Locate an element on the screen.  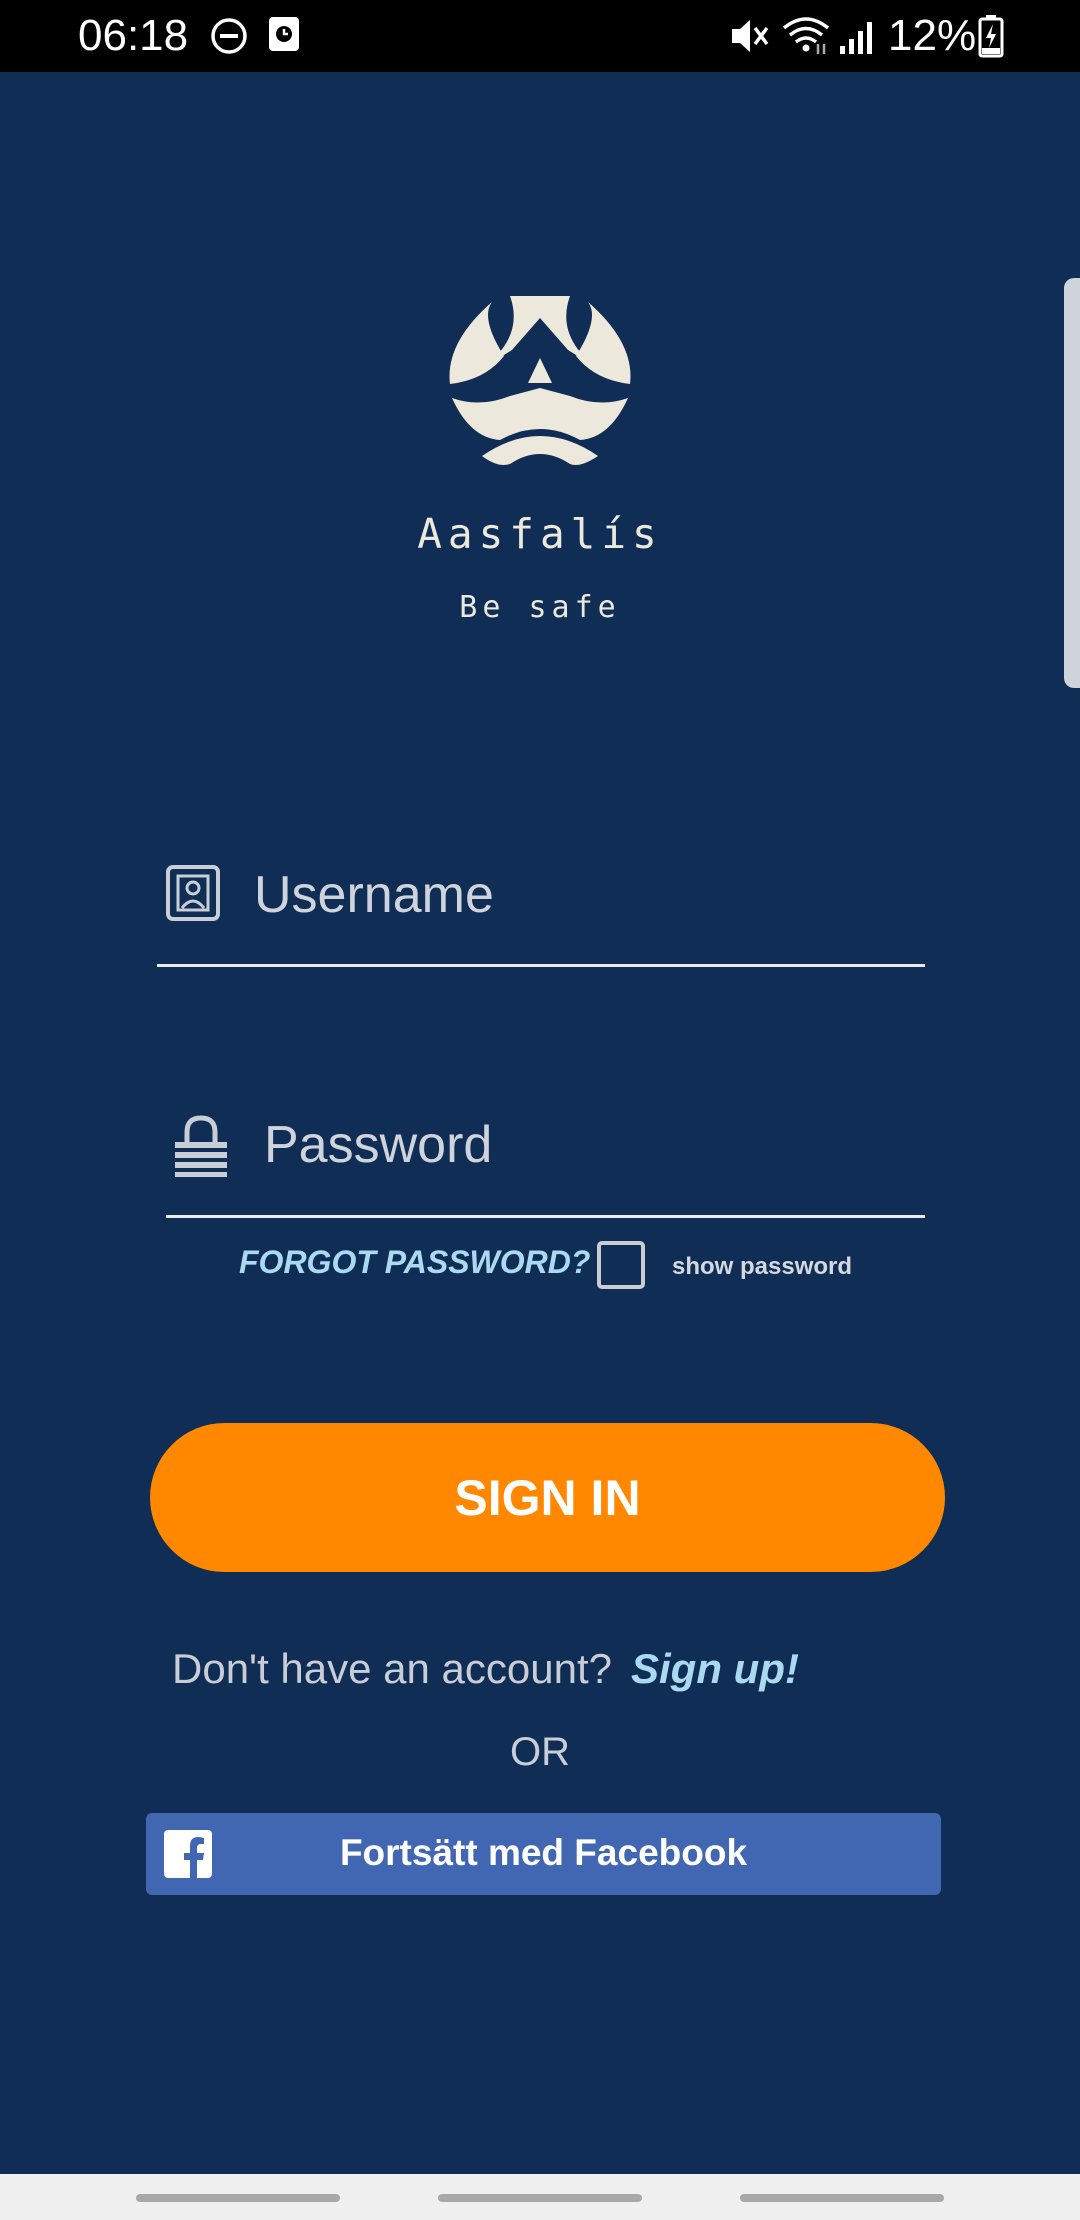
nav-recents-button is located at coordinates (238, 2198).